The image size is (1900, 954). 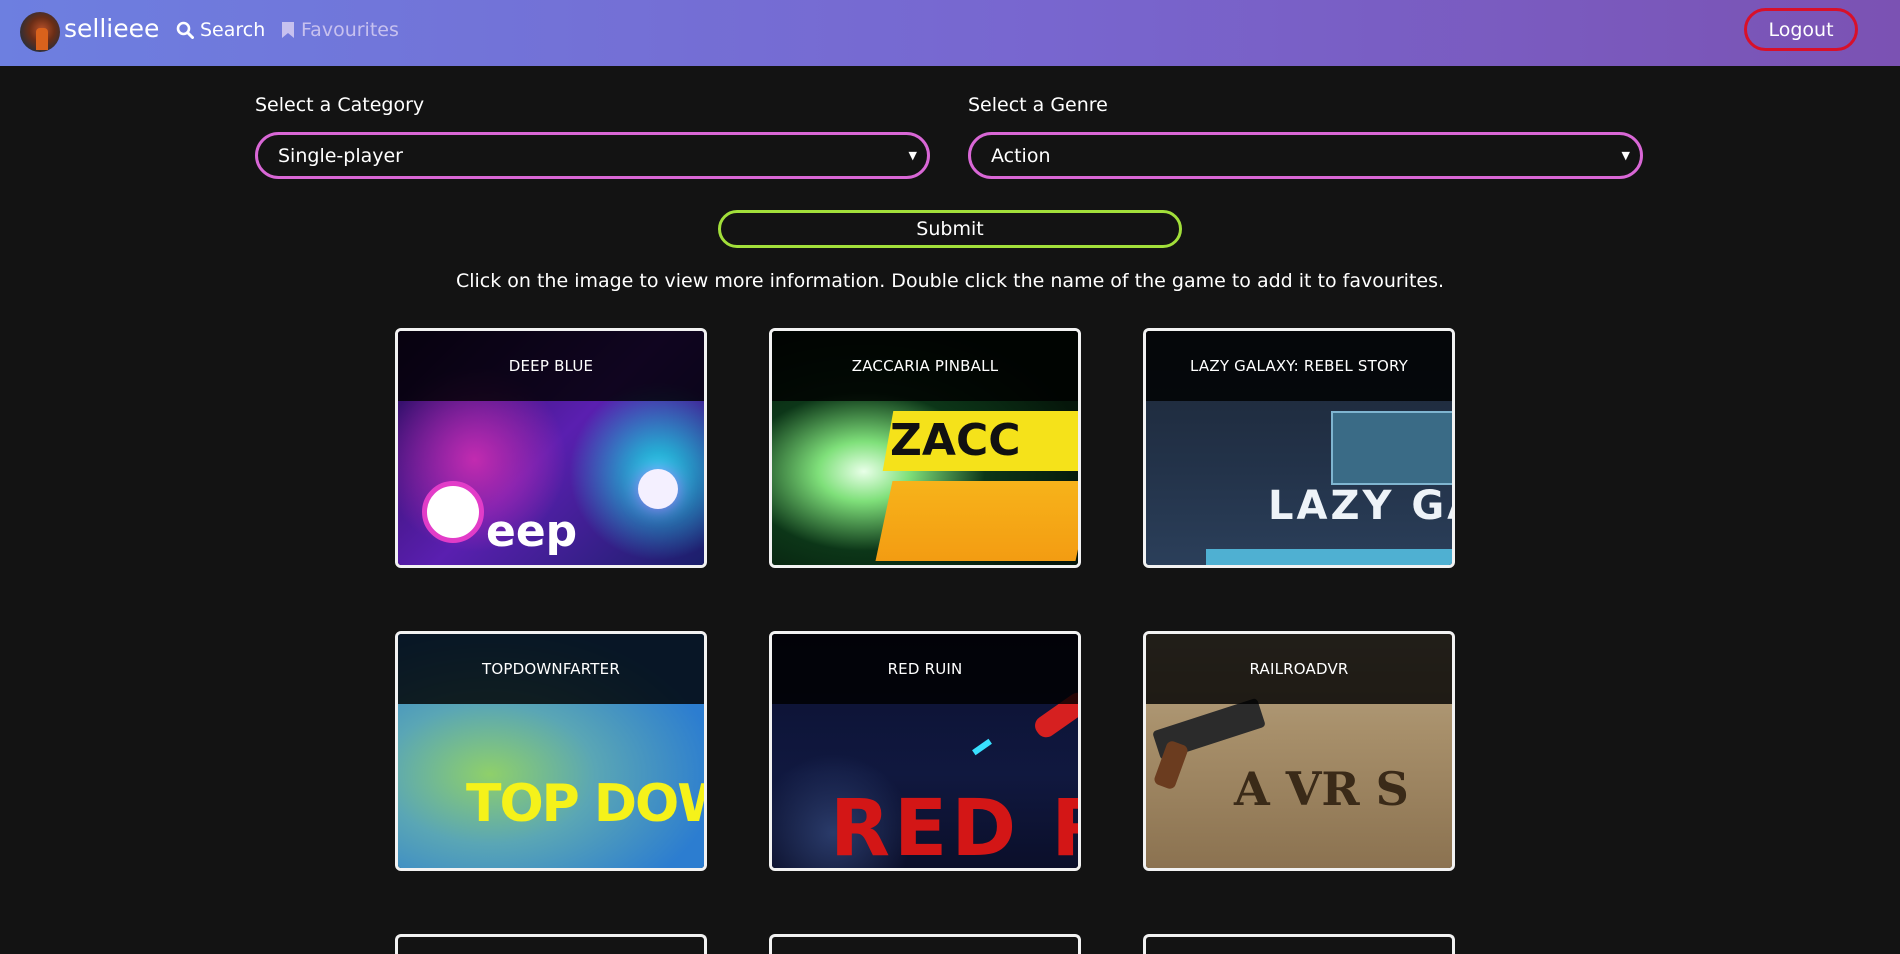 I want to click on submit-button: Submit, so click(x=950, y=229).